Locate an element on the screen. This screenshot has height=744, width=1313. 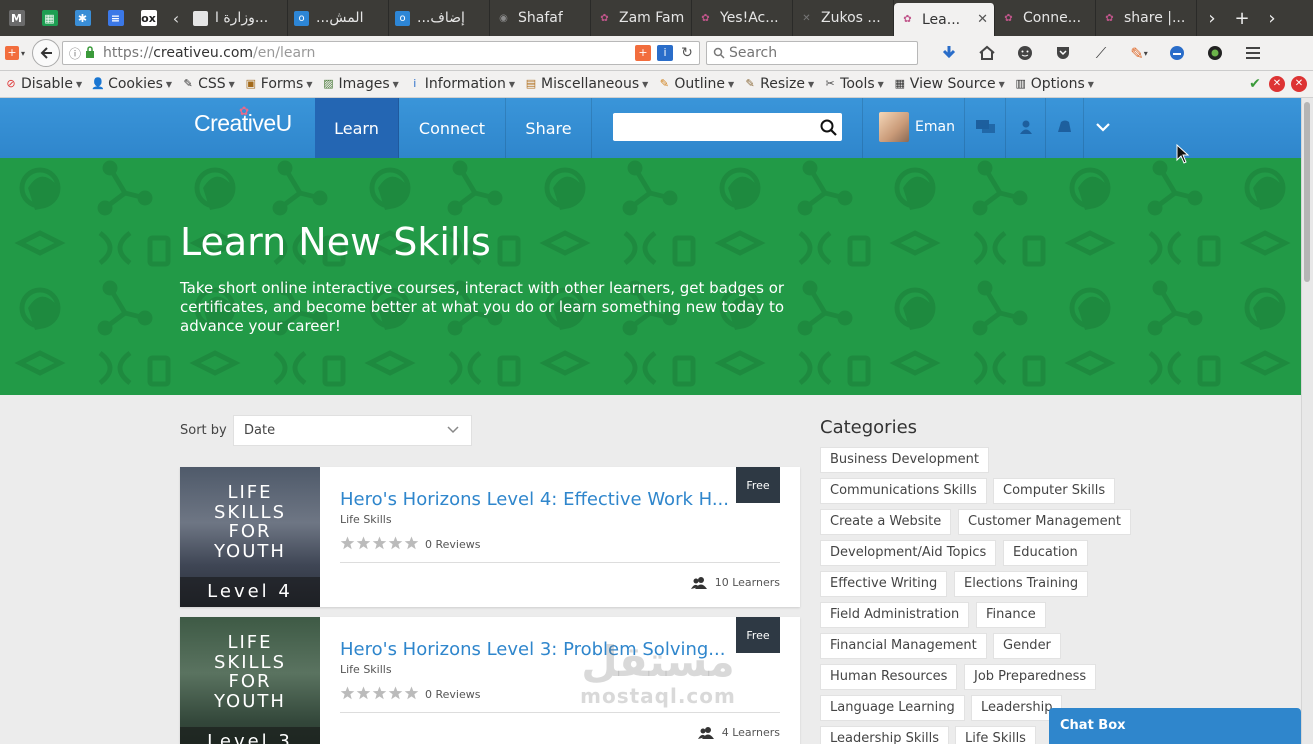
site-search is located at coordinates (727, 127).